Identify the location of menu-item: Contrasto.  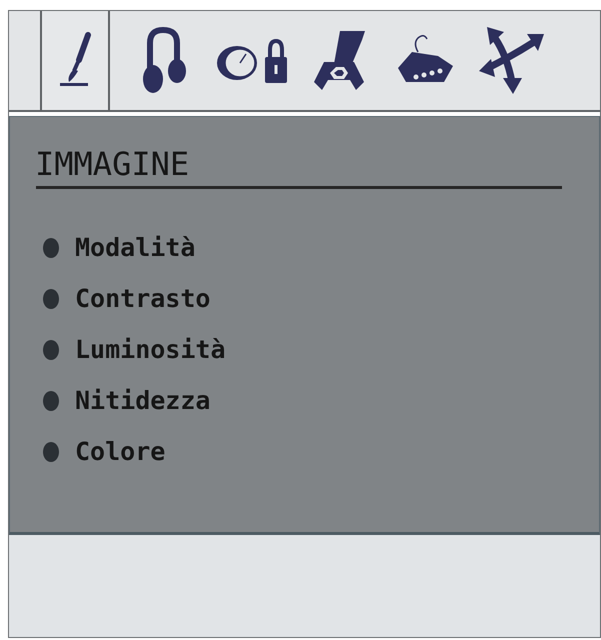
(126, 298).